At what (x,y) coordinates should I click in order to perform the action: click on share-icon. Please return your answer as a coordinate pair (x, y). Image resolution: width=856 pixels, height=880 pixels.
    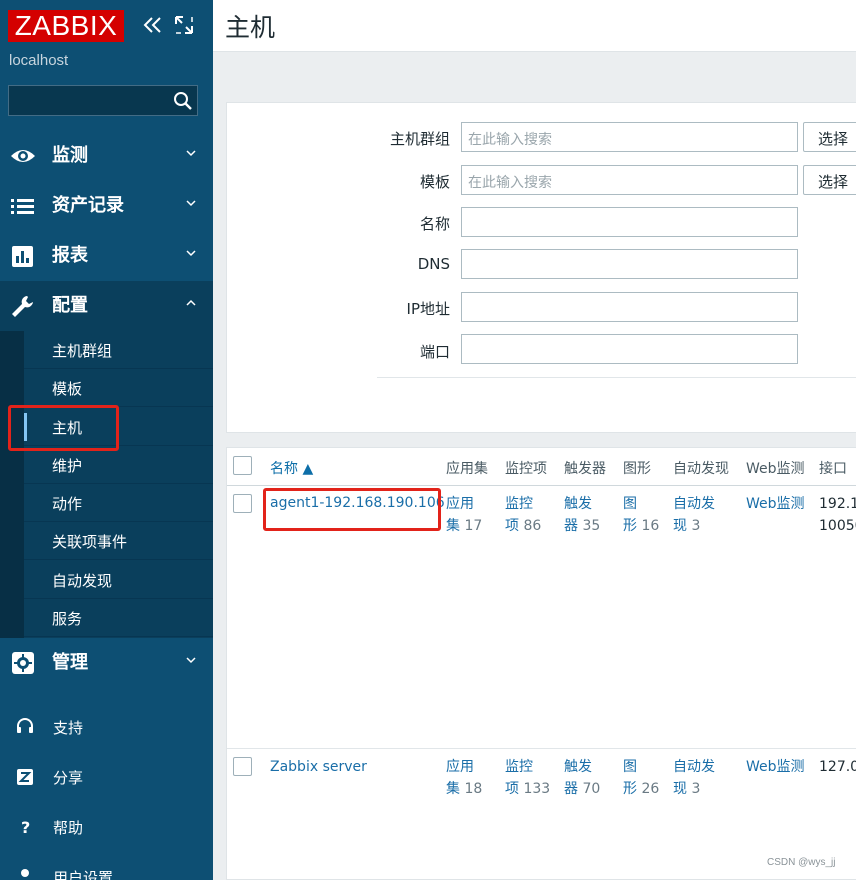
    Looking at the image, I should click on (25, 777).